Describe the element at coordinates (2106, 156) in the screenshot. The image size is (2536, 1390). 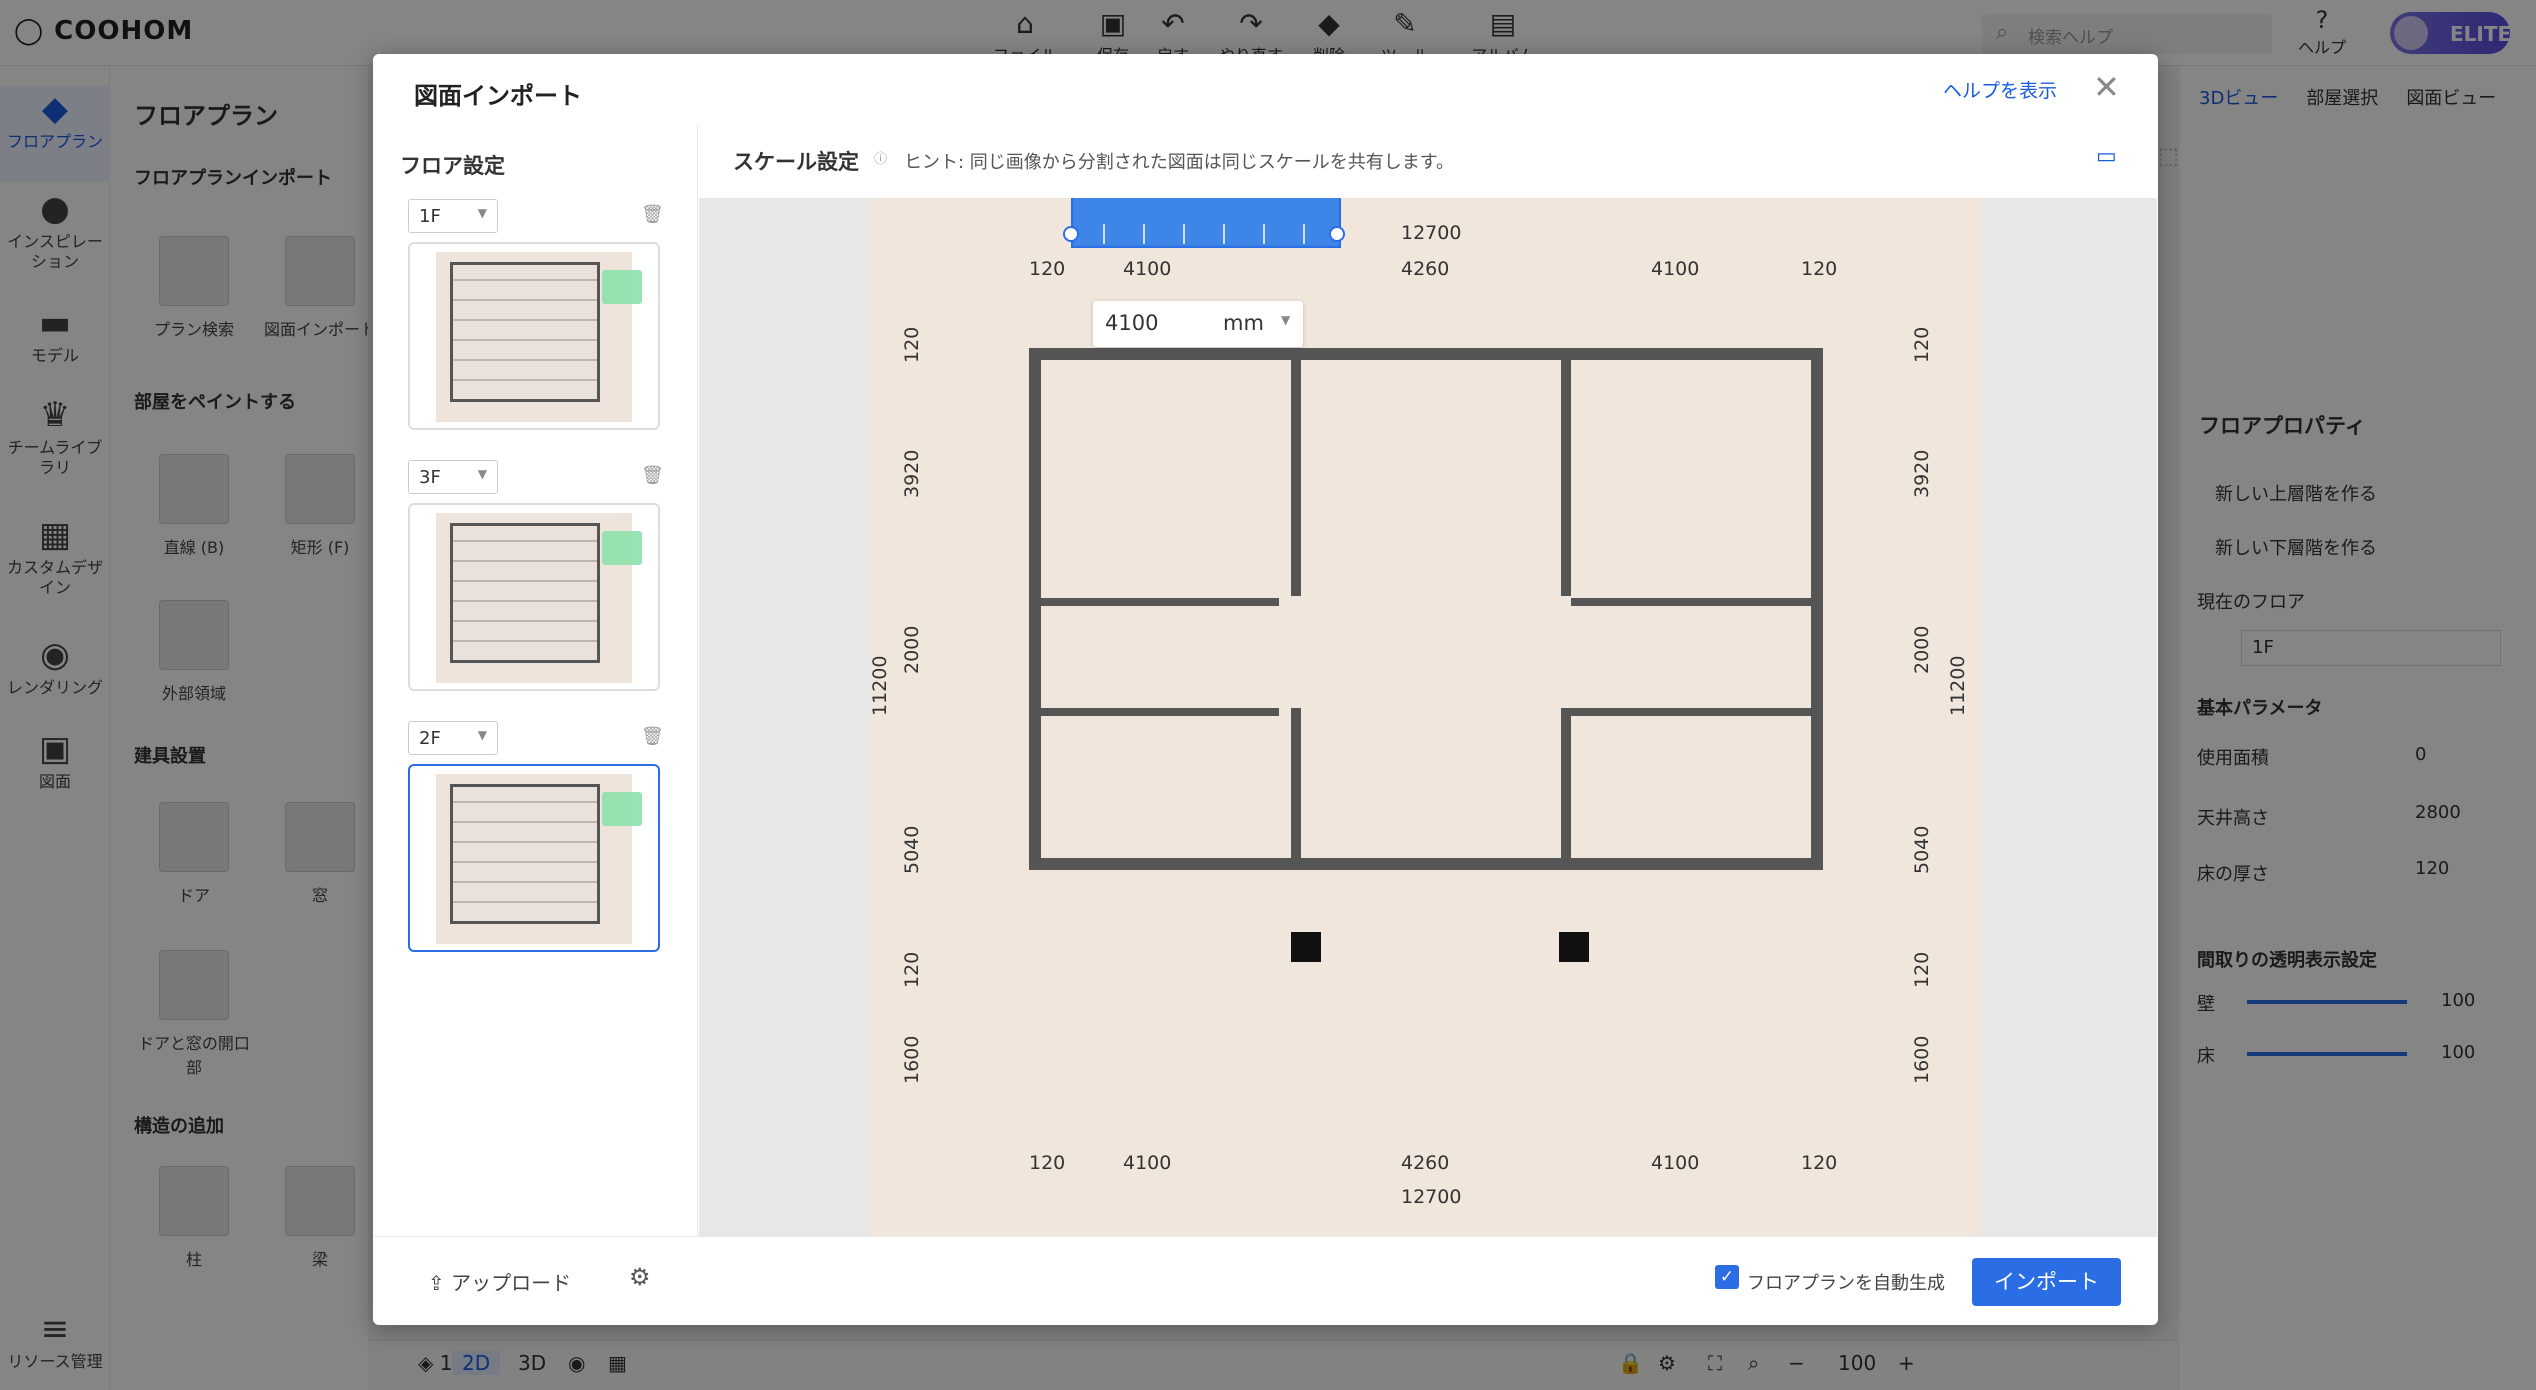
I see `ruler-tool-icon: ▭` at that location.